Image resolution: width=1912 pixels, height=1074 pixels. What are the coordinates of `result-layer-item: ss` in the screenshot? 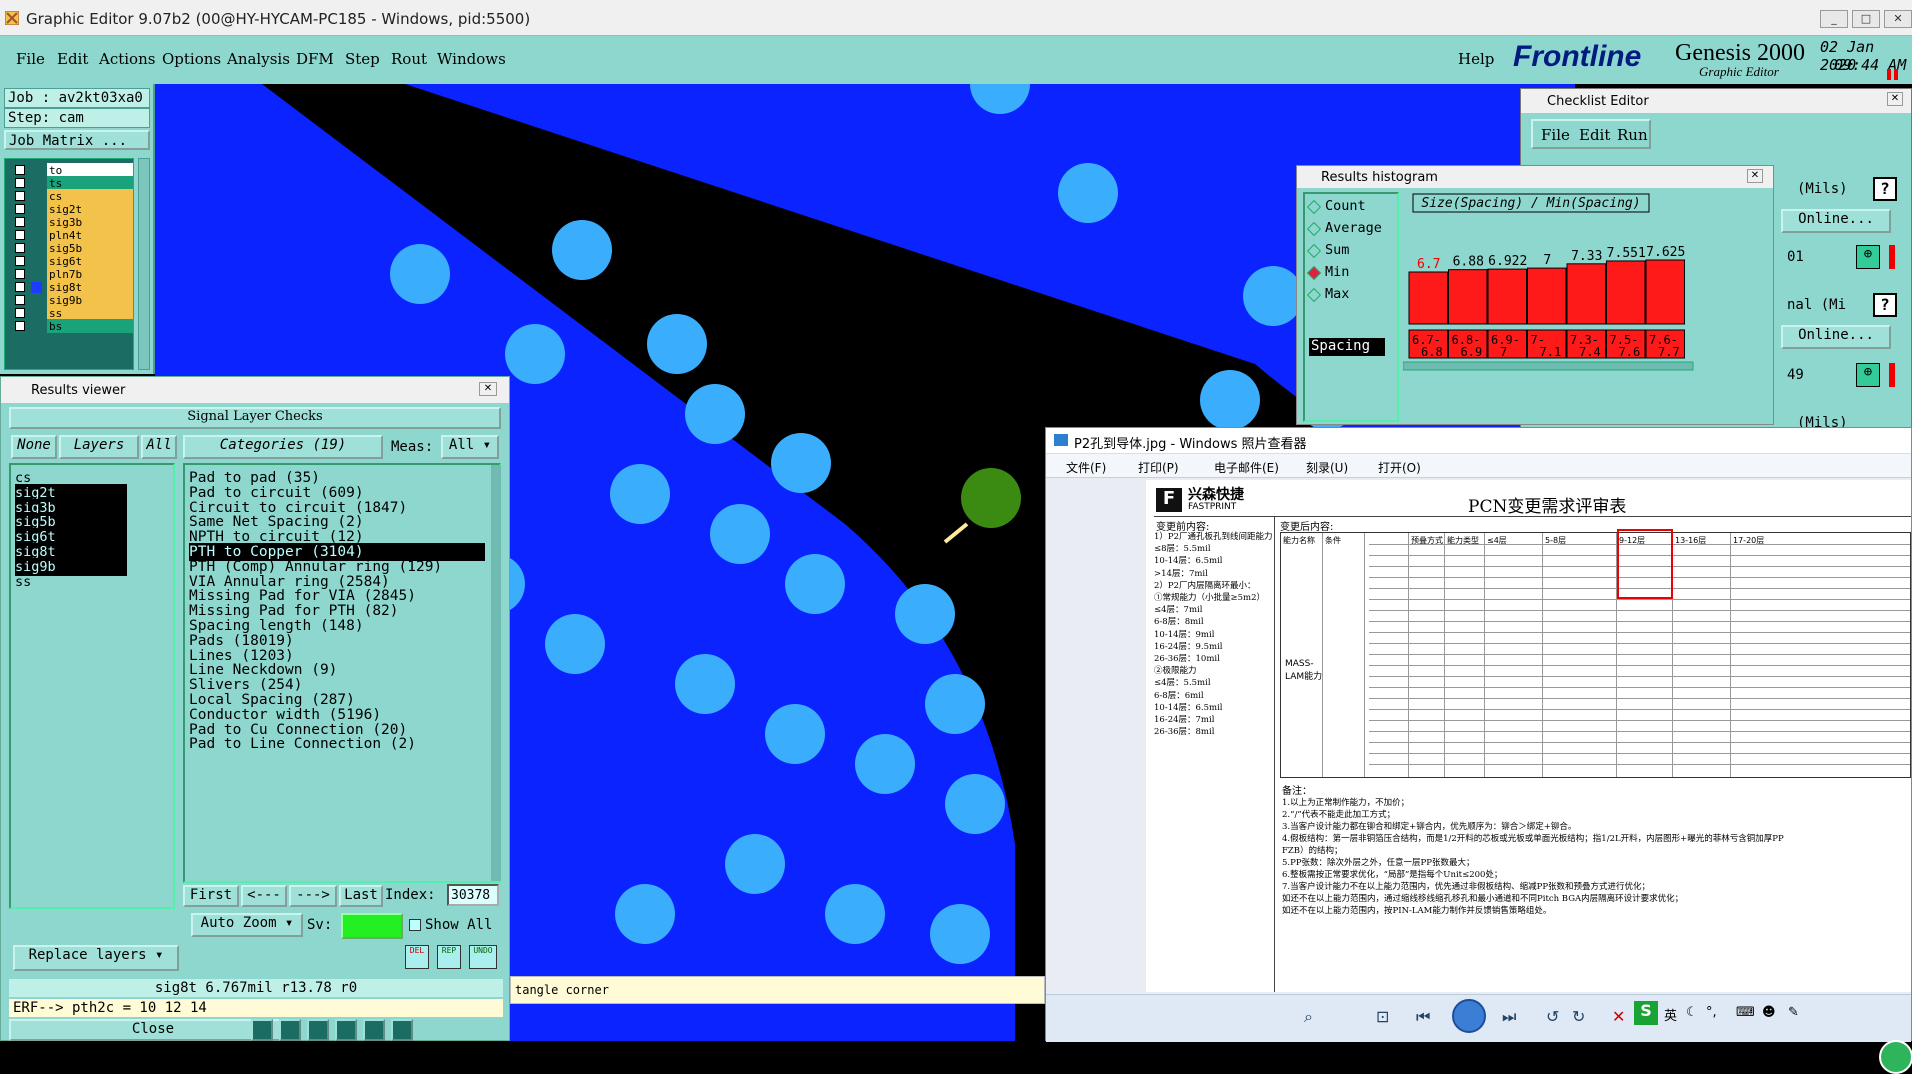 It's located at (71, 582).